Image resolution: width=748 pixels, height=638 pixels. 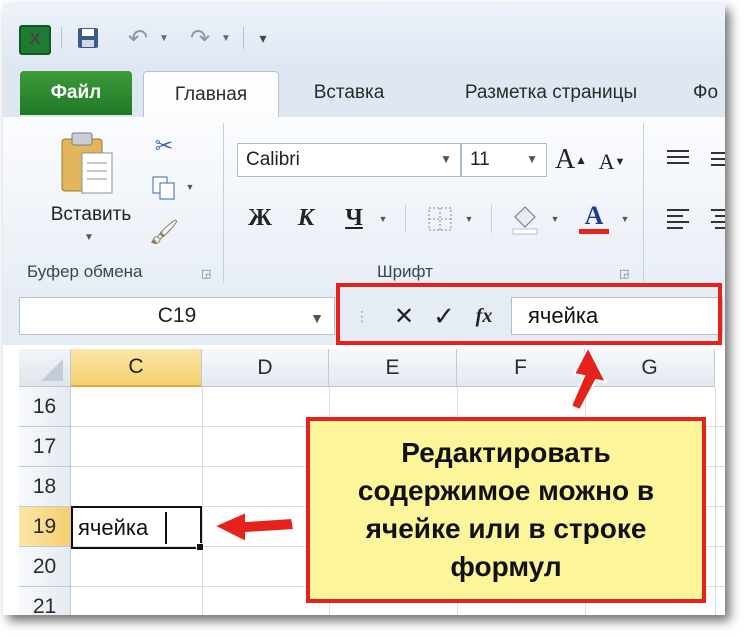 What do you see at coordinates (349, 93) in the screenshot?
I see `tab-insert: Вставка` at bounding box center [349, 93].